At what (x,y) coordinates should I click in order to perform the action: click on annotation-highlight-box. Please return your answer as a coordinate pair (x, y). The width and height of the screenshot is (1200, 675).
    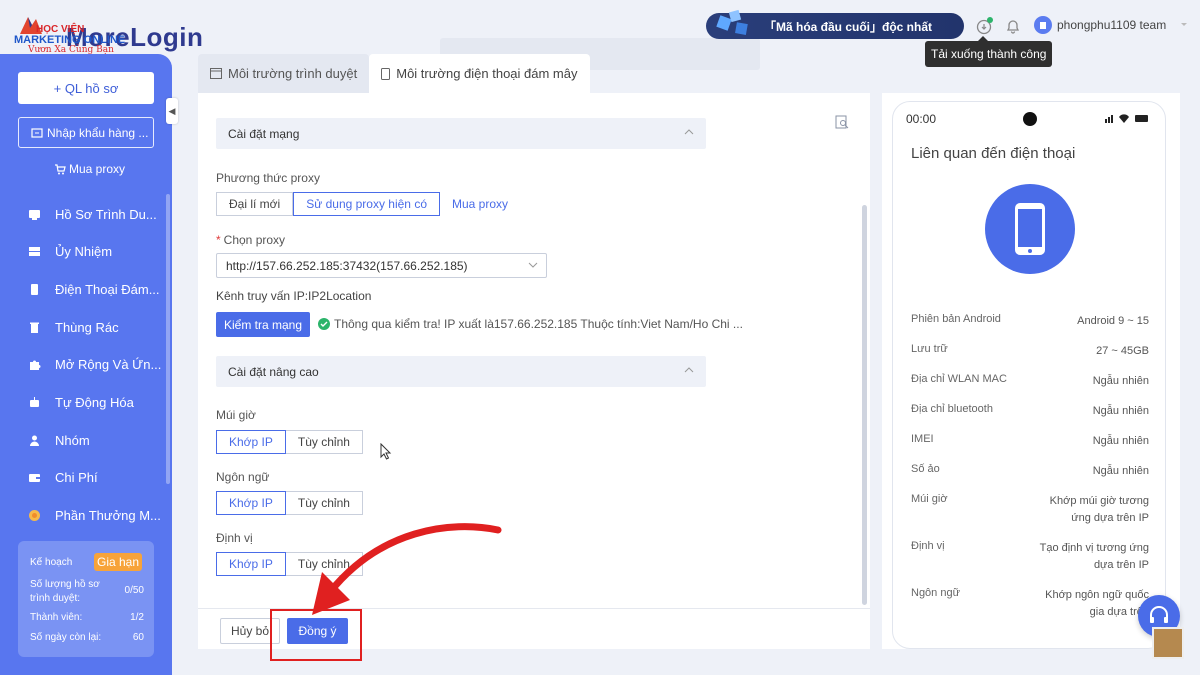
    Looking at the image, I should click on (316, 635).